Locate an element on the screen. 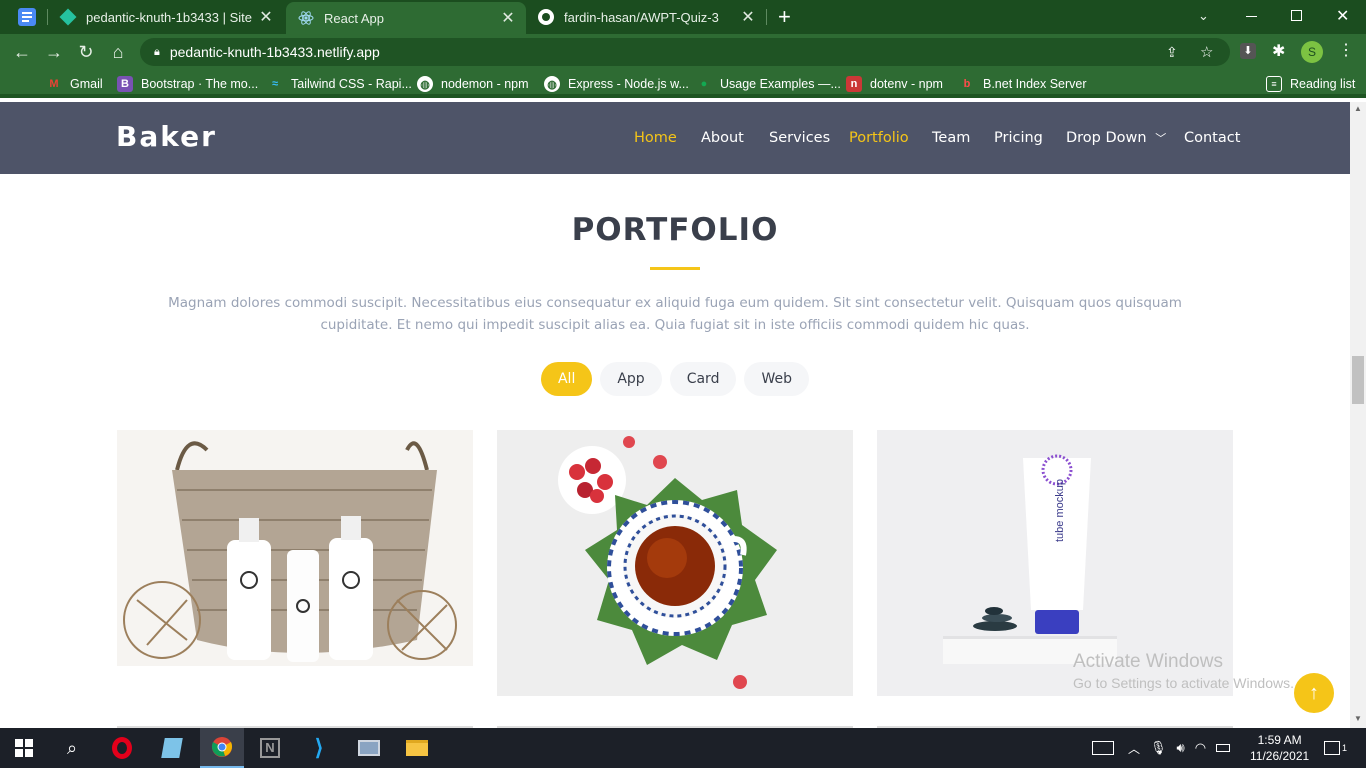  url-text: pedantic-knuth-1b3433.netlify.app is located at coordinates (274, 52).